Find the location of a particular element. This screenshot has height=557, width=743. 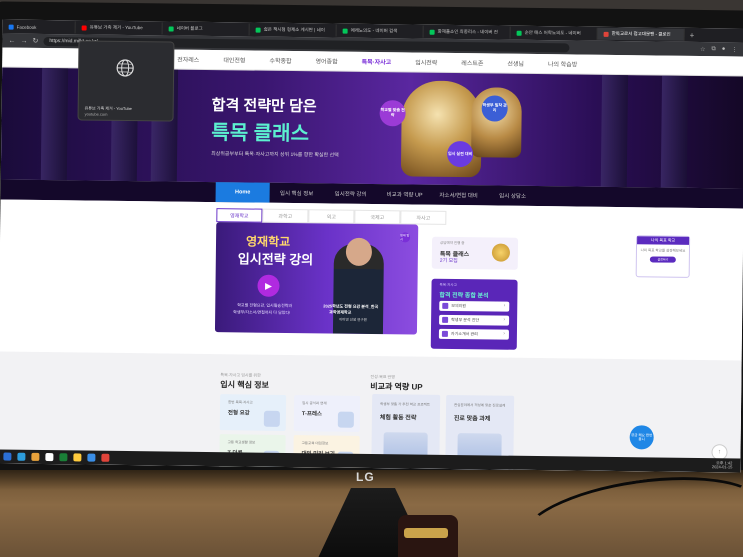

profile-icon: ● is located at coordinates (724, 49).